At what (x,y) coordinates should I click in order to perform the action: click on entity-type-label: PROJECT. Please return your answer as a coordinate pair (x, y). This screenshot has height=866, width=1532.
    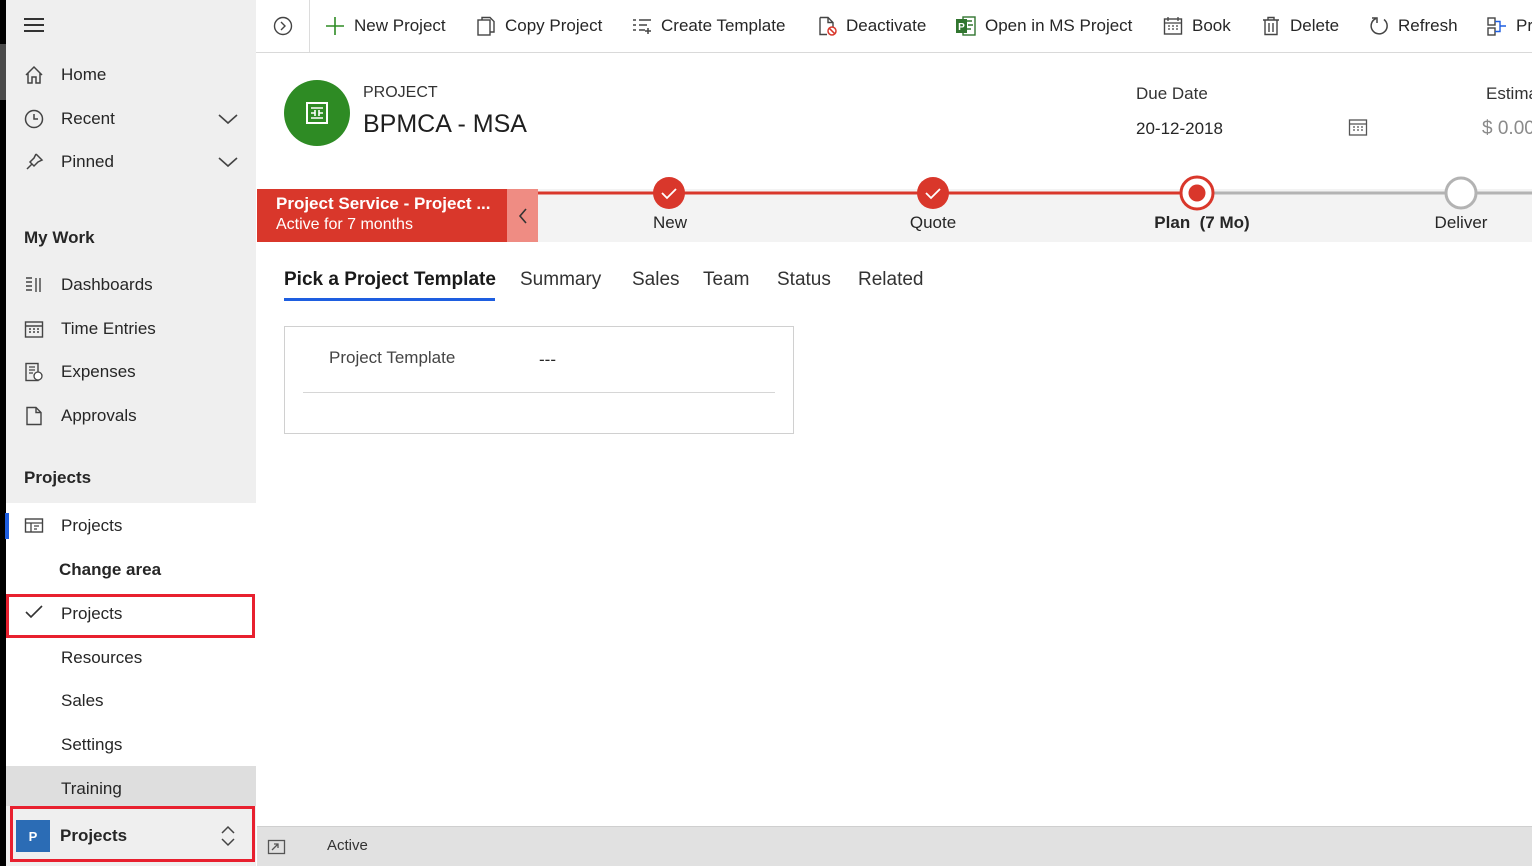
    Looking at the image, I should click on (400, 92).